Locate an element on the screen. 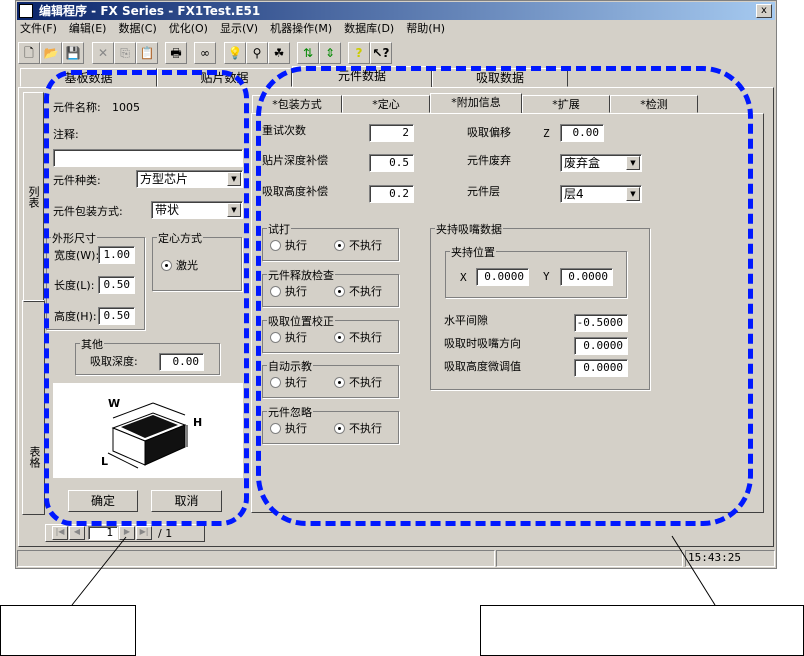 The image size is (804, 656). callout-line-right is located at coordinates (693, 570).